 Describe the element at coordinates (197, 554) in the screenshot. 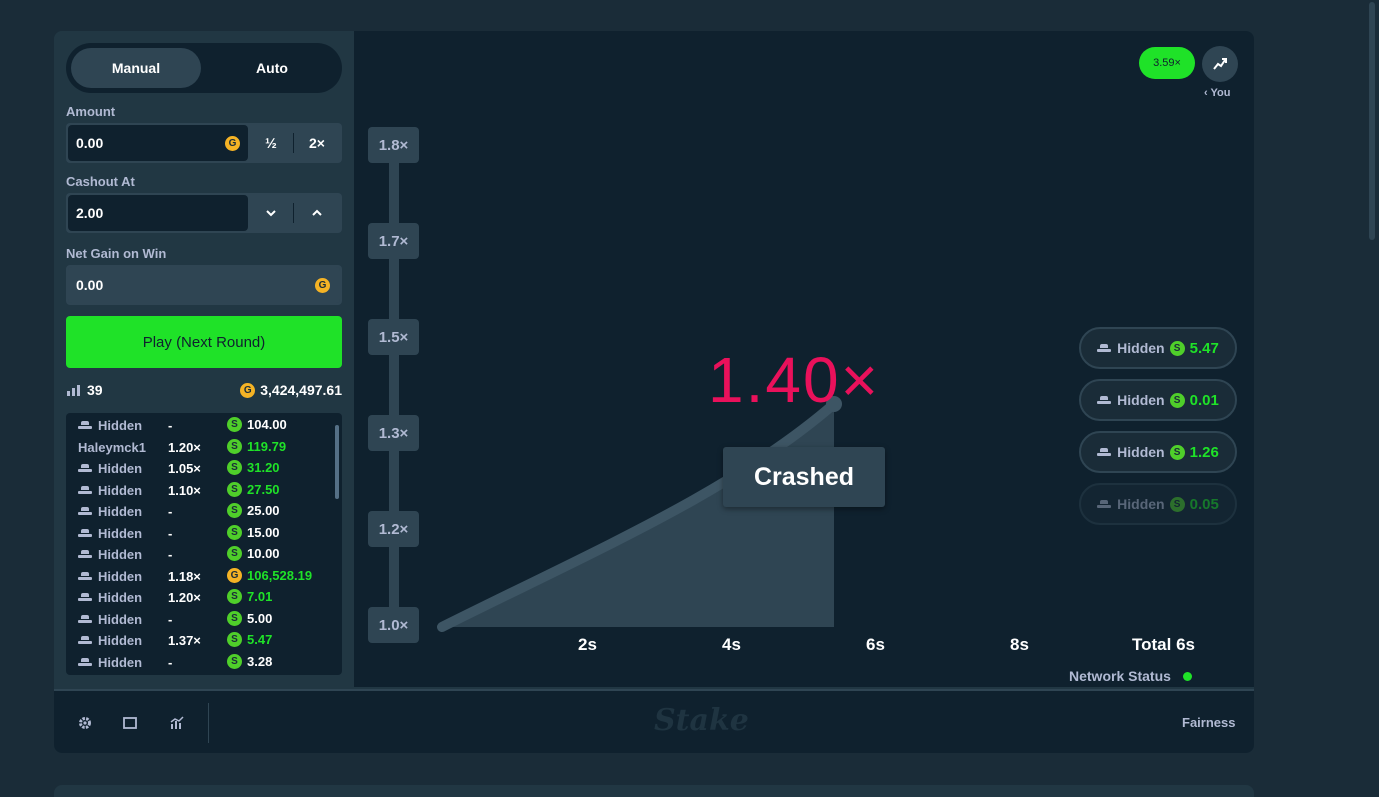

I see `bet-row: Hidden - S 10.00` at that location.